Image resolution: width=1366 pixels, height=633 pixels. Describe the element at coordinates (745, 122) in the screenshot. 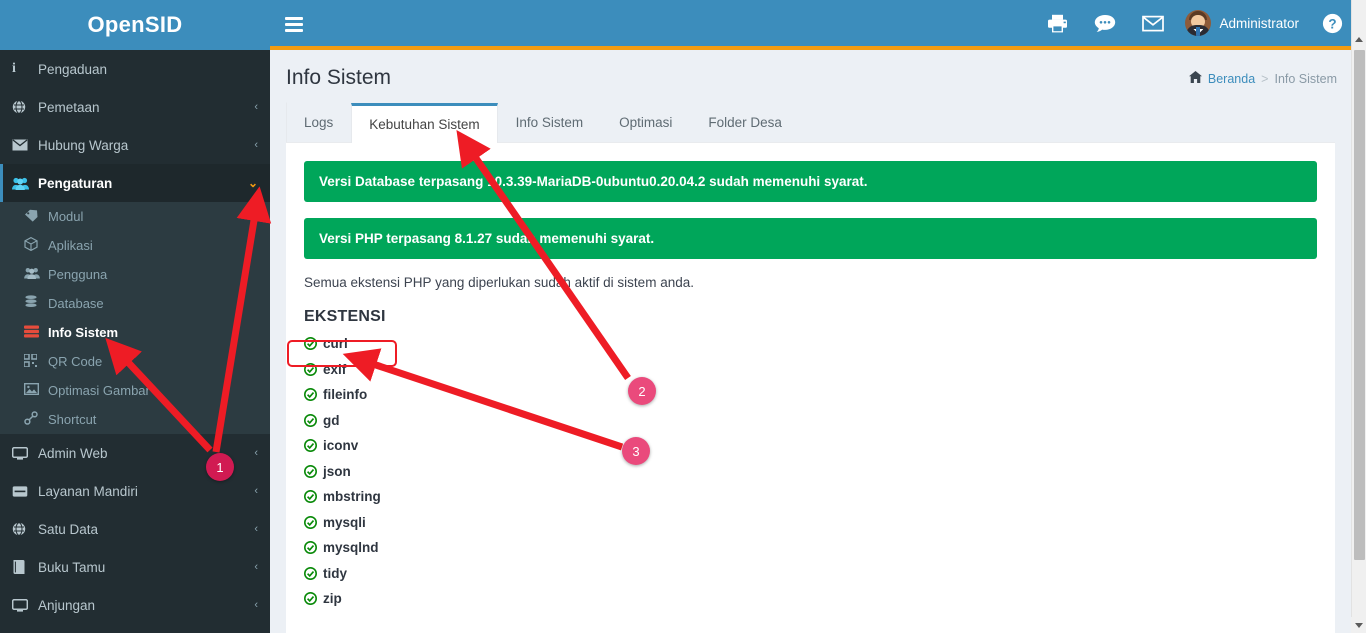

I see `tab-folder-desa: Folder Desa` at that location.